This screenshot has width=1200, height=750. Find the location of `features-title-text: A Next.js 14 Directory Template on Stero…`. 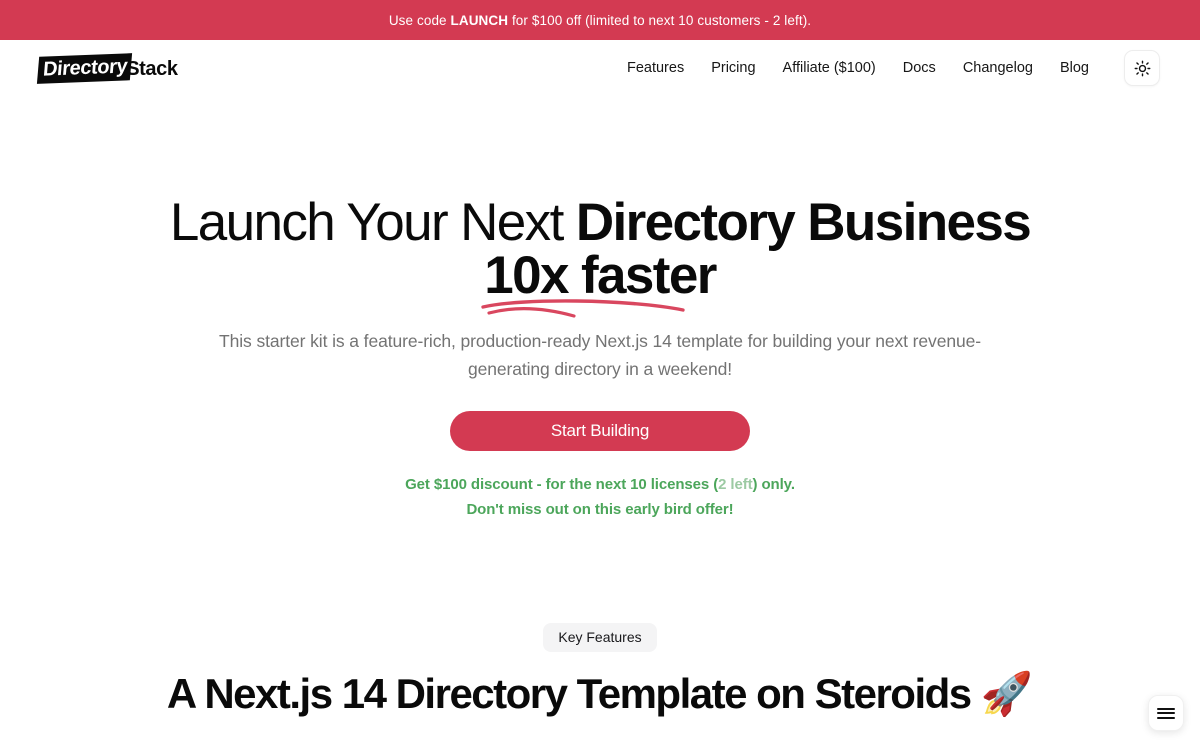

features-title-text: A Next.js 14 Directory Template on Stero… is located at coordinates (573, 693).